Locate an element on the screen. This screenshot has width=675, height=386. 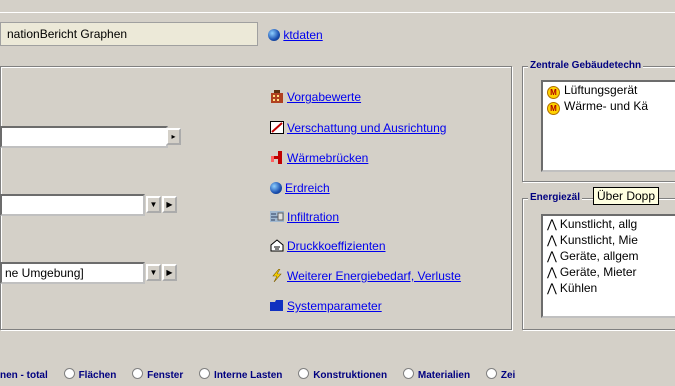
radio-fenster: Fenster is located at coordinates (157, 374).